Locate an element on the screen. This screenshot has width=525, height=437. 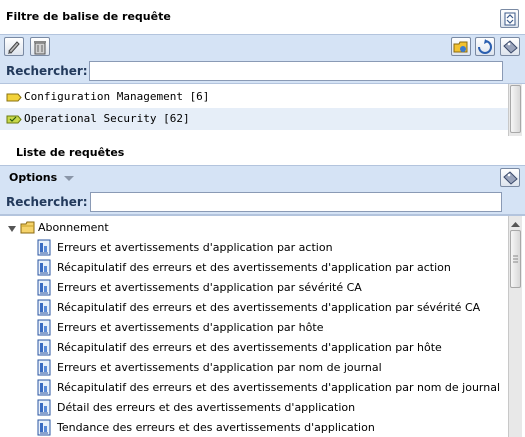
tag-label: Operational Security [62] is located at coordinates (107, 118).